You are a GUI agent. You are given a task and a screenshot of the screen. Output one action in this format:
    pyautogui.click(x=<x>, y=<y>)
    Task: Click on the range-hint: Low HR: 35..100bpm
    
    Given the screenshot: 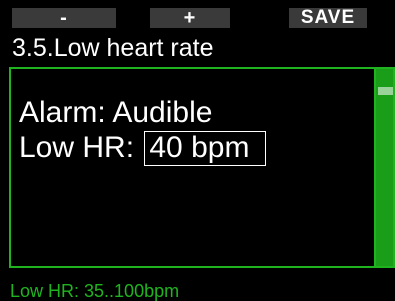 What is the action you would take?
    pyautogui.click(x=95, y=291)
    